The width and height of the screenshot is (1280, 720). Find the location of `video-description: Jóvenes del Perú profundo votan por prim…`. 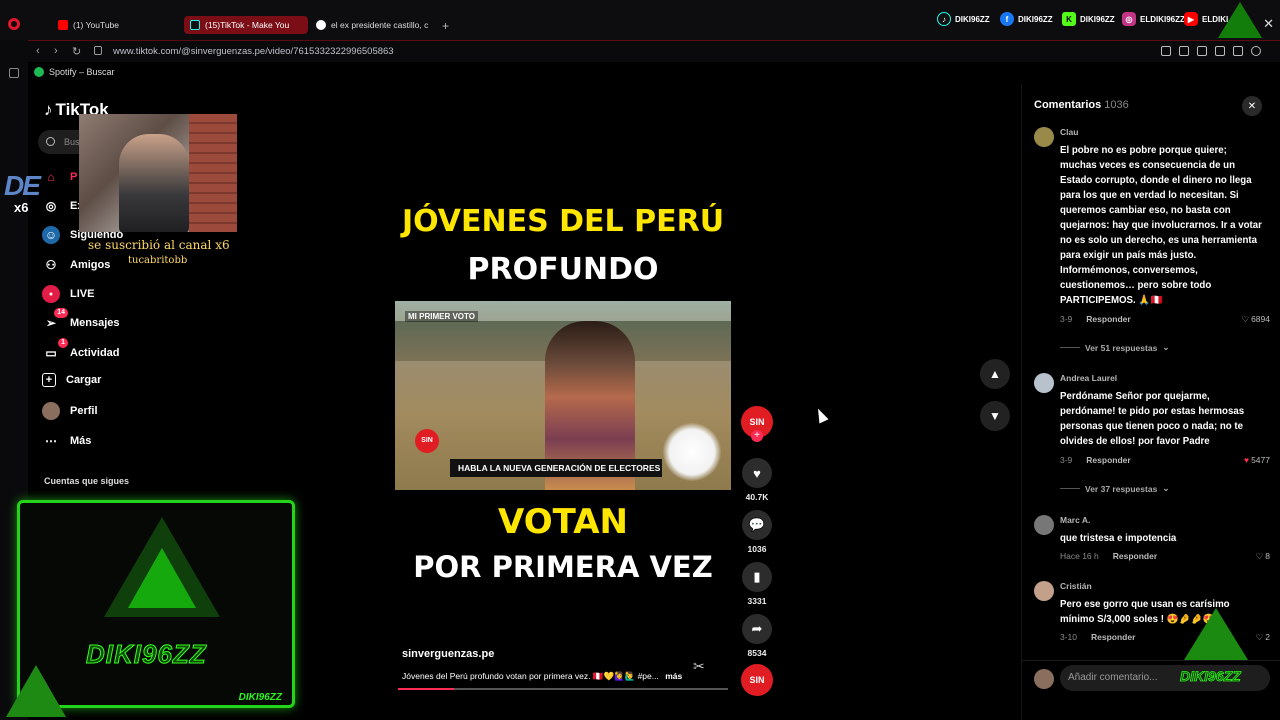

video-description: Jóvenes del Perú profundo votan por prim… is located at coordinates (542, 676).